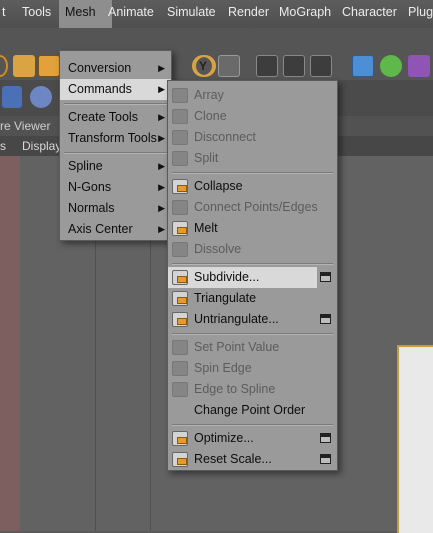  Describe the element at coordinates (325, 319) in the screenshot. I see `untriangulate-options-icon` at that location.